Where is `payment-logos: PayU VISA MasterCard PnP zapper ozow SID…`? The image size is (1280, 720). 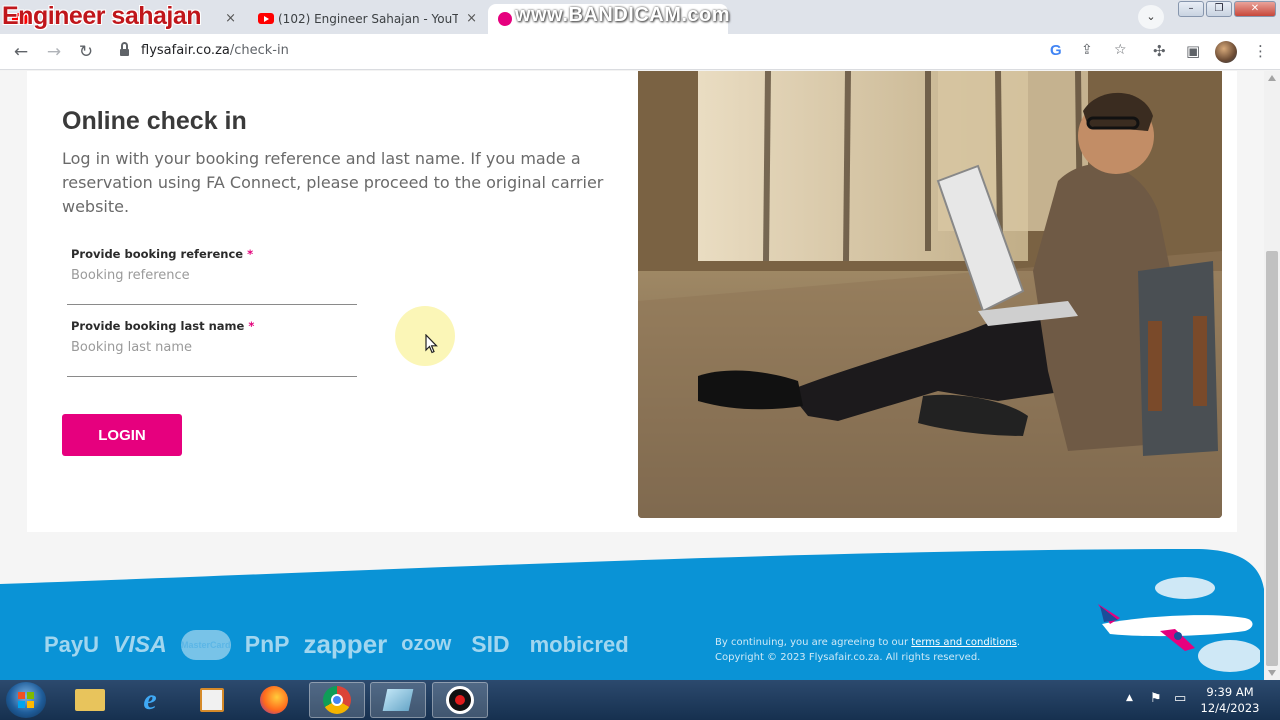
payment-logos: PayU VISA MasterCard PnP zapper ozow SID… is located at coordinates (336, 644).